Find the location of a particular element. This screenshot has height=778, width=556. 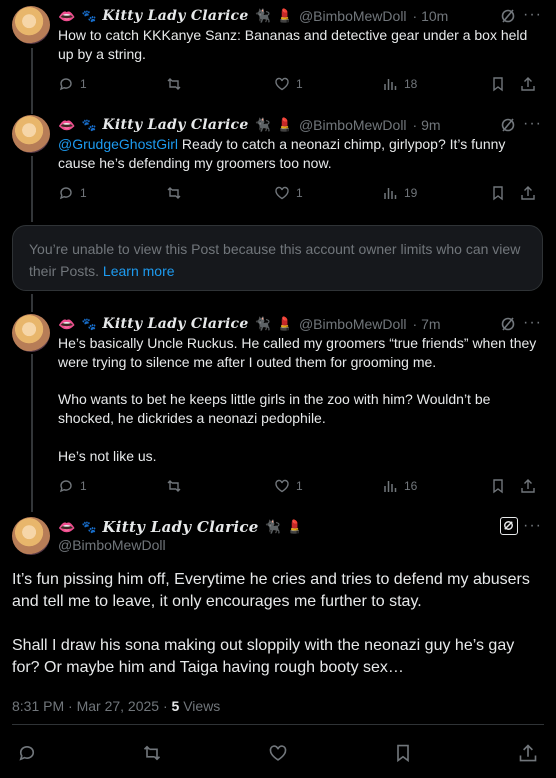

post-actions: 1 1 18 is located at coordinates (296, 86).